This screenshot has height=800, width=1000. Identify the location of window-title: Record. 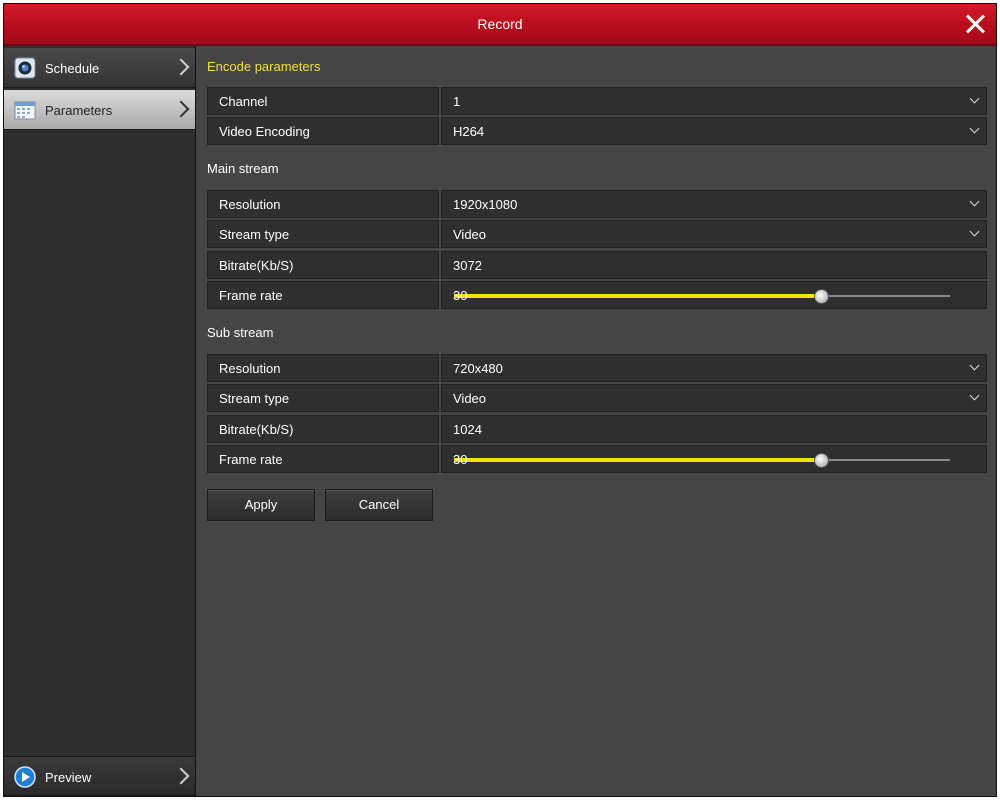
(500, 24).